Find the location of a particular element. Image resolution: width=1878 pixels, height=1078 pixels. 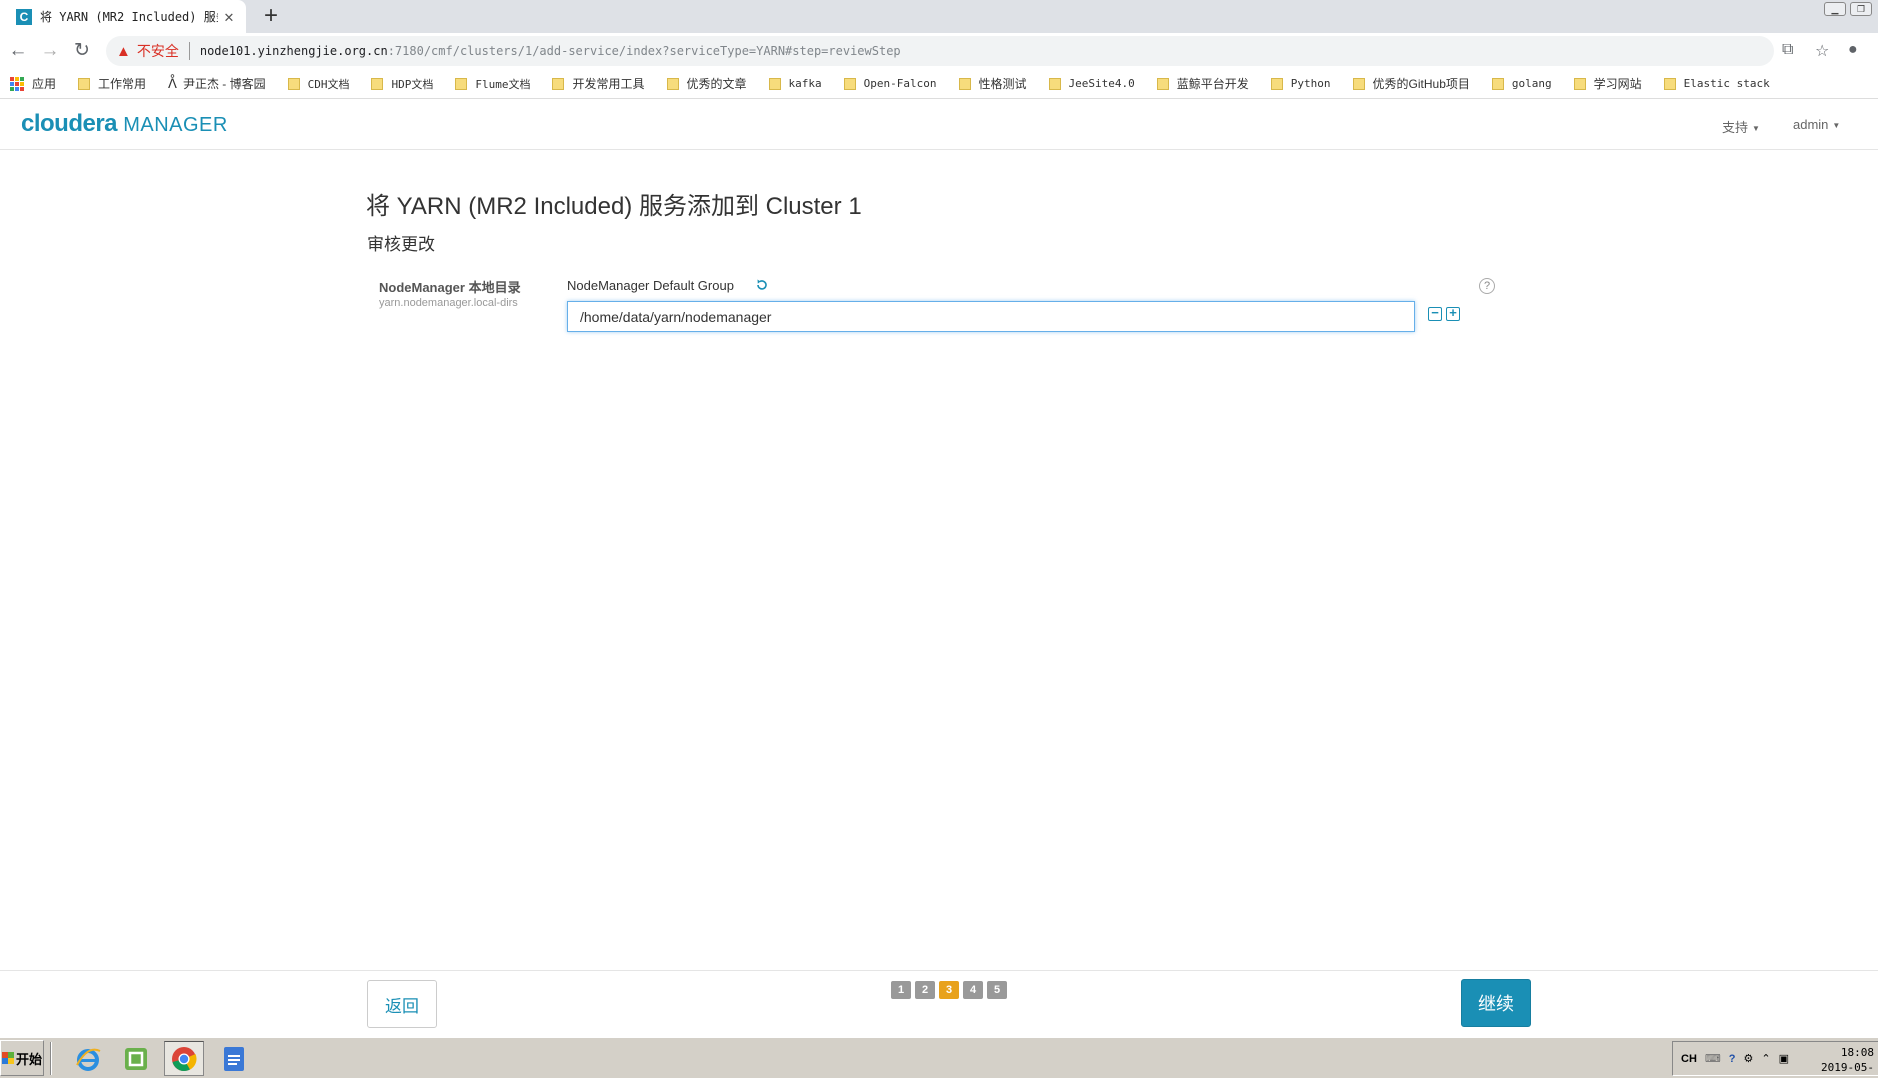

bookmark-item: 优秀的文章 is located at coordinates (706, 83).